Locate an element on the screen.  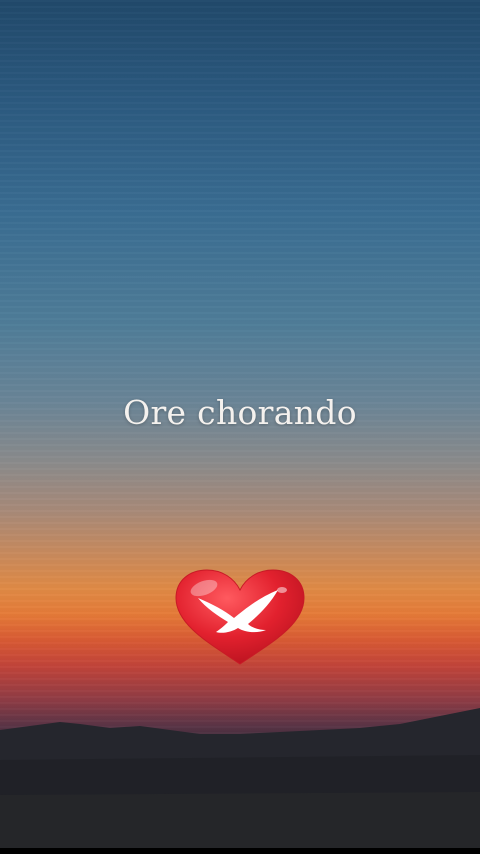
heart-dove-icon is located at coordinates (240, 617).